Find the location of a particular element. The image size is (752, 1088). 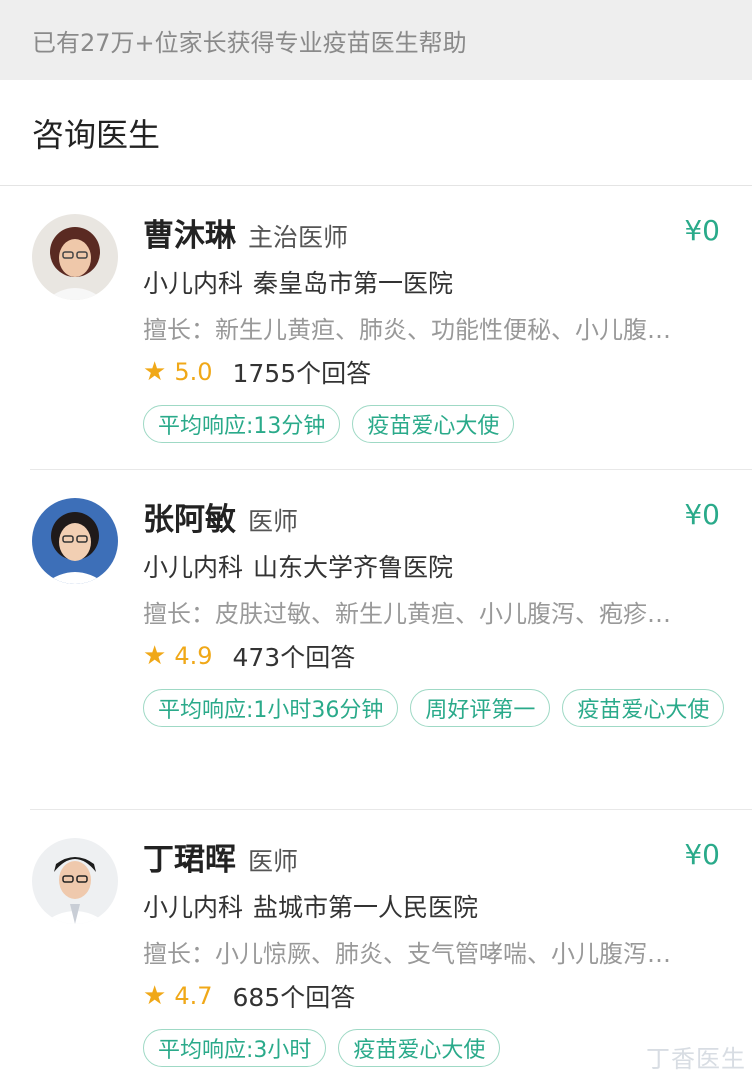

doctor-name-line: 曹沐琳 主治医师 is located at coordinates (245, 232).